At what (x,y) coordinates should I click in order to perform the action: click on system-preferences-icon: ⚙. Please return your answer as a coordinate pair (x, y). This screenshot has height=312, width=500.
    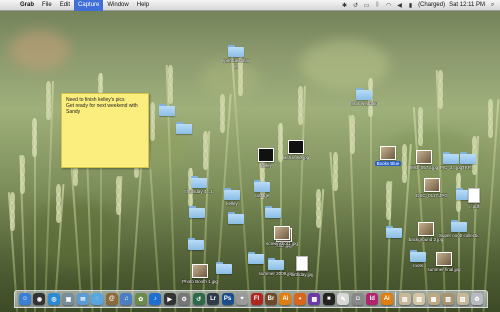
    Looking at the image, I should click on (184, 299).